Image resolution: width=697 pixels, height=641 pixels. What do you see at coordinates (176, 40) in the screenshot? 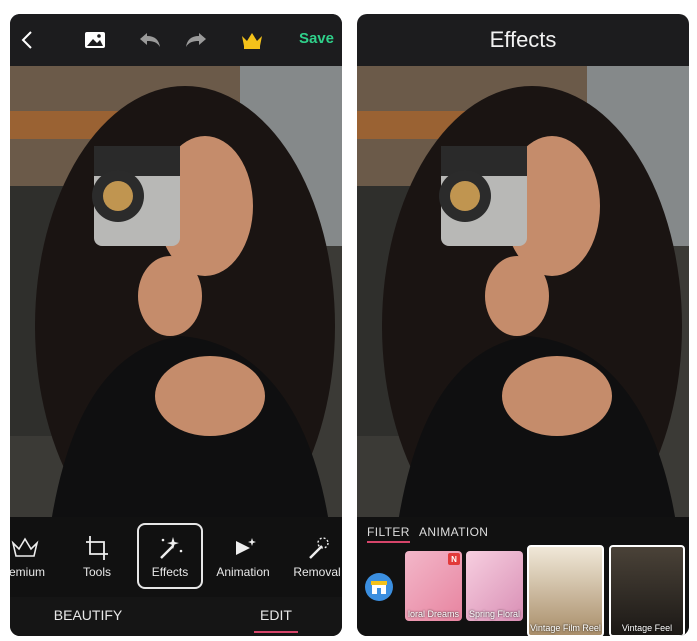
I see `editor-toolbar: Save` at bounding box center [176, 40].